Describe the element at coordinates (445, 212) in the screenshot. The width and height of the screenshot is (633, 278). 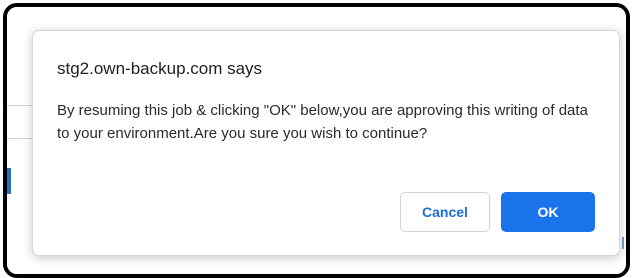
I see `cancel-button: Cancel` at that location.